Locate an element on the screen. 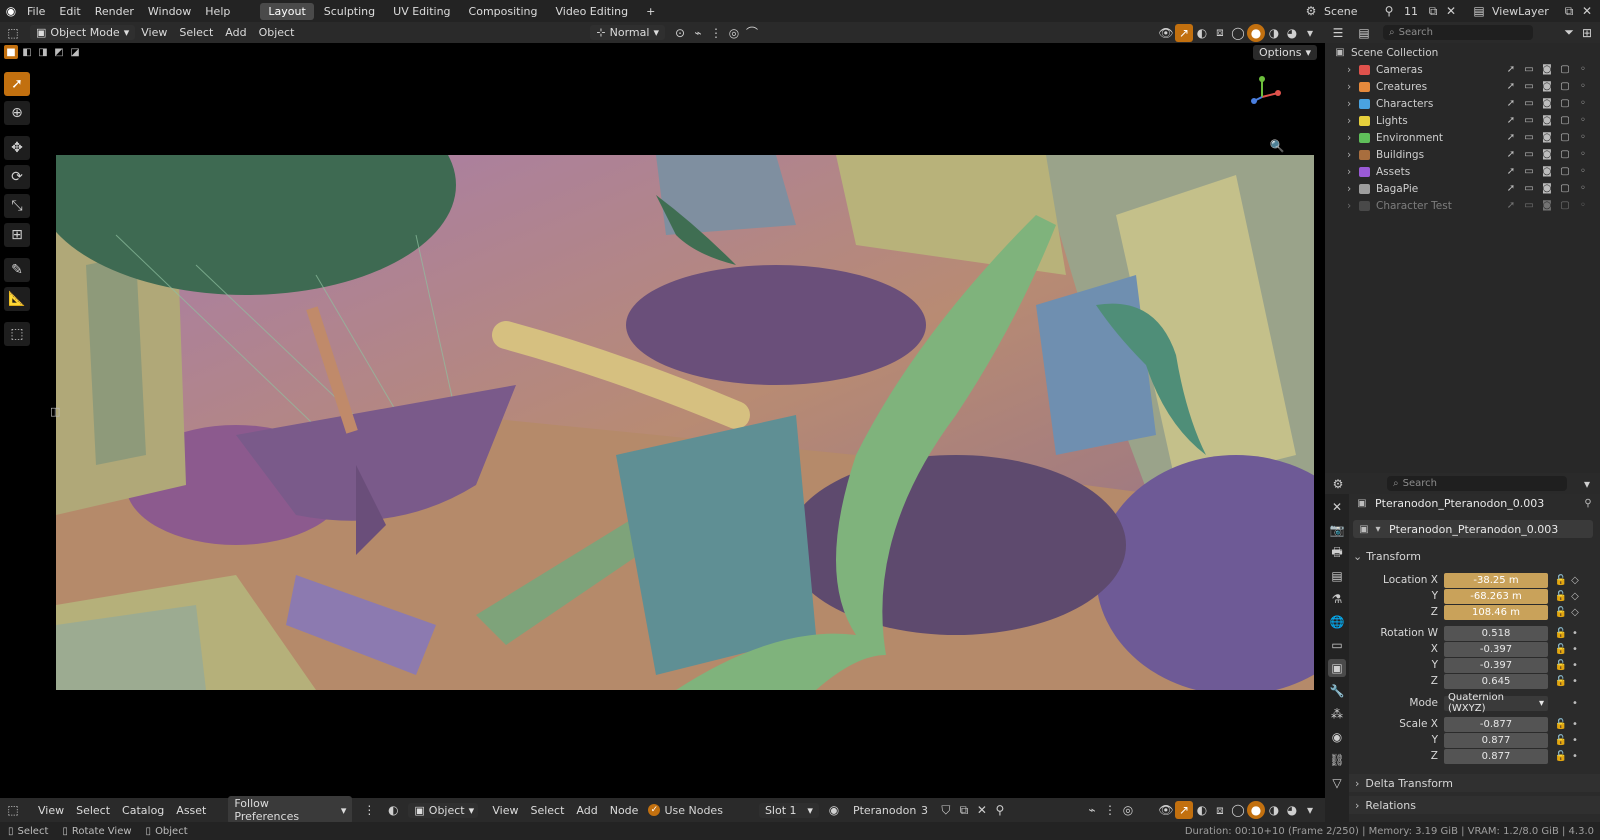 Image resolution: width=1600 pixels, height=840 pixels. asset-menu-asset: Asset is located at coordinates (191, 810).